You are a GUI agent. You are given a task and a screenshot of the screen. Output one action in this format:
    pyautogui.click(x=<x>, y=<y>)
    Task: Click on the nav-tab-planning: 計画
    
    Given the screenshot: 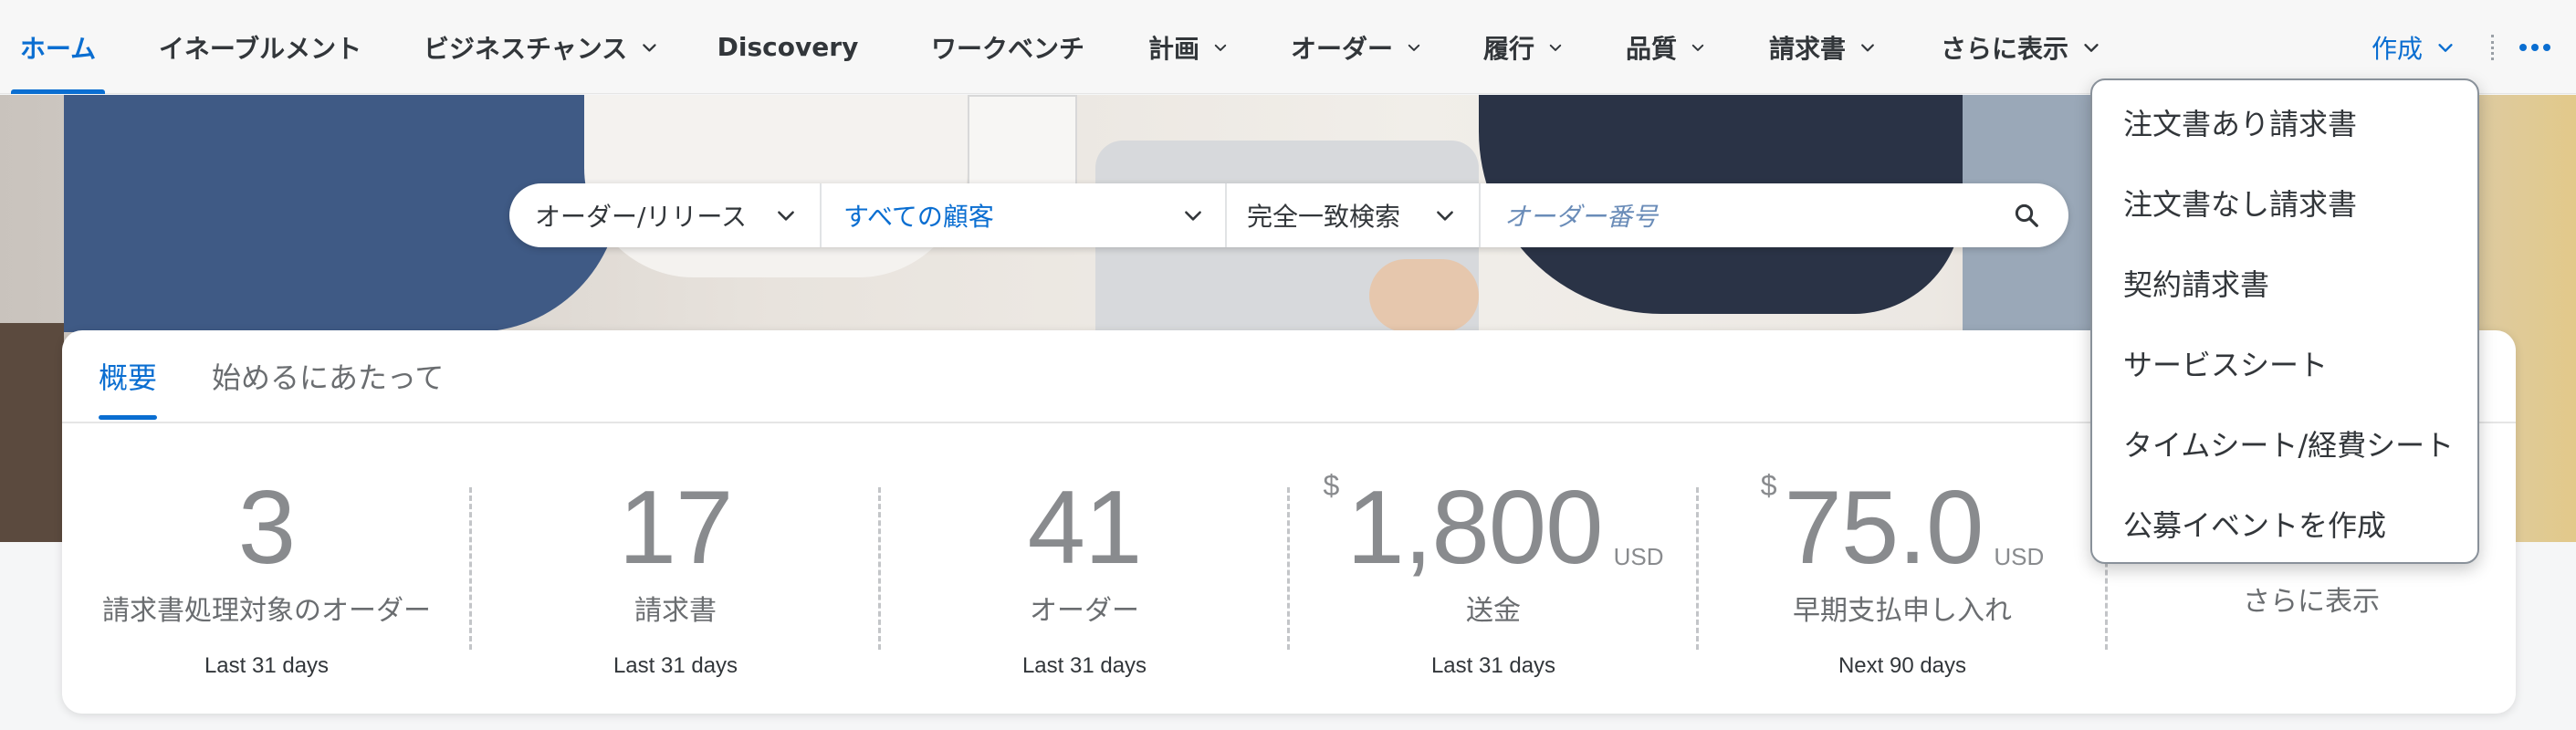 What is the action you would take?
    pyautogui.click(x=1188, y=47)
    